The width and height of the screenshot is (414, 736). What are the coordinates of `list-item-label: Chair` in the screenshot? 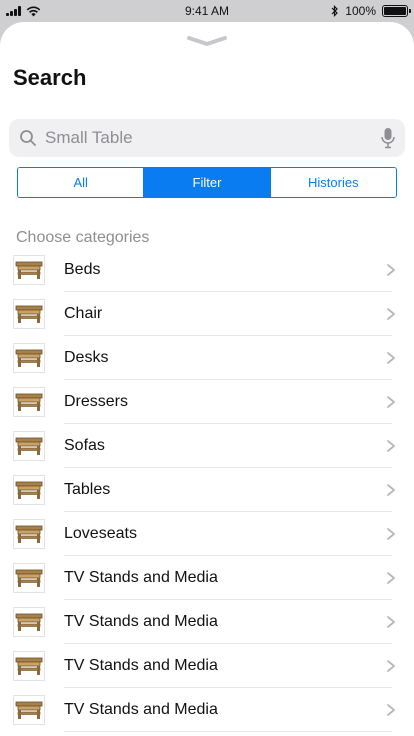 It's located at (83, 313).